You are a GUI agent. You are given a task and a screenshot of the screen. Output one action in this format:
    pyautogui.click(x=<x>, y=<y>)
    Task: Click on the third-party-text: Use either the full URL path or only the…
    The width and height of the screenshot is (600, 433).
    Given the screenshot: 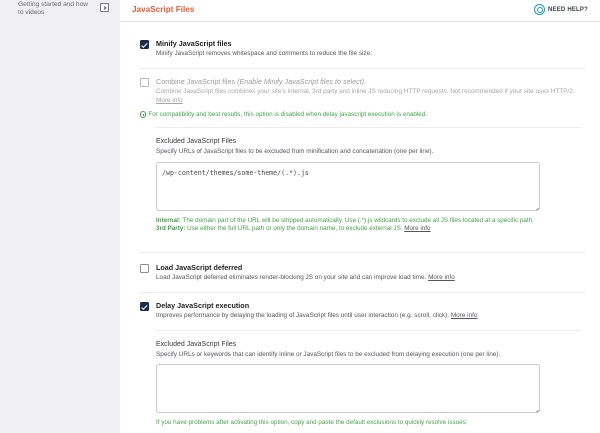 What is the action you would take?
    pyautogui.click(x=295, y=229)
    